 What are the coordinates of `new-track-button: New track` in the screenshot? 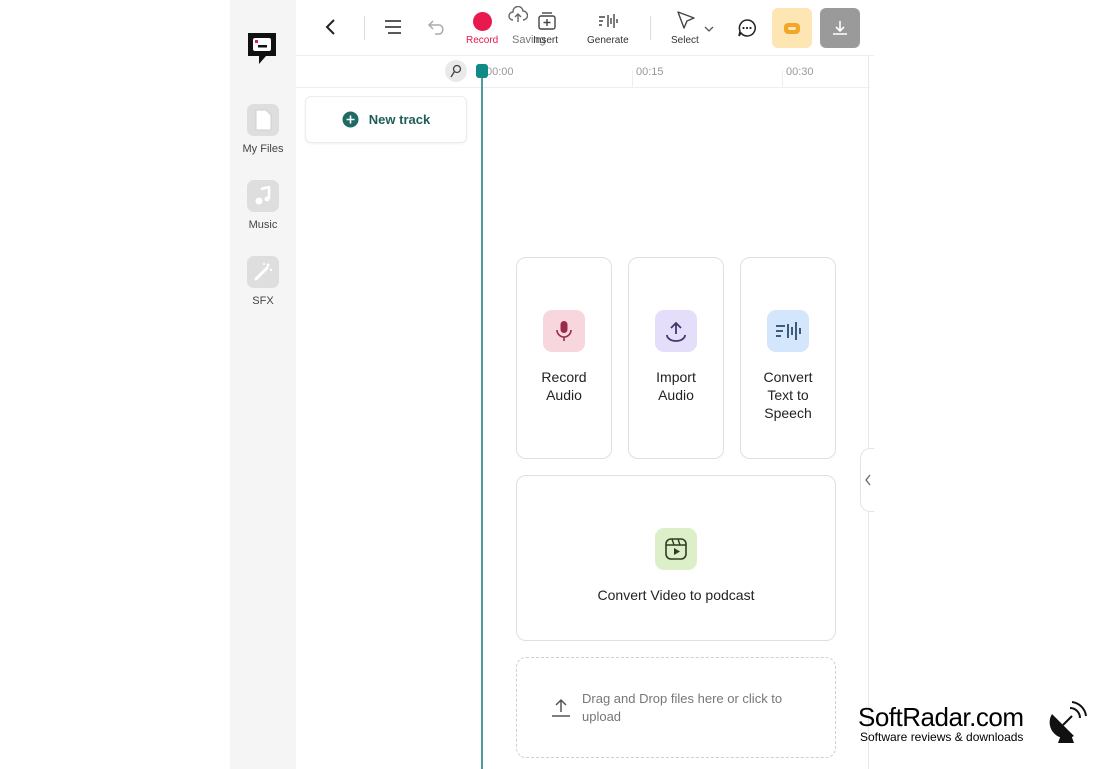 It's located at (386, 119).